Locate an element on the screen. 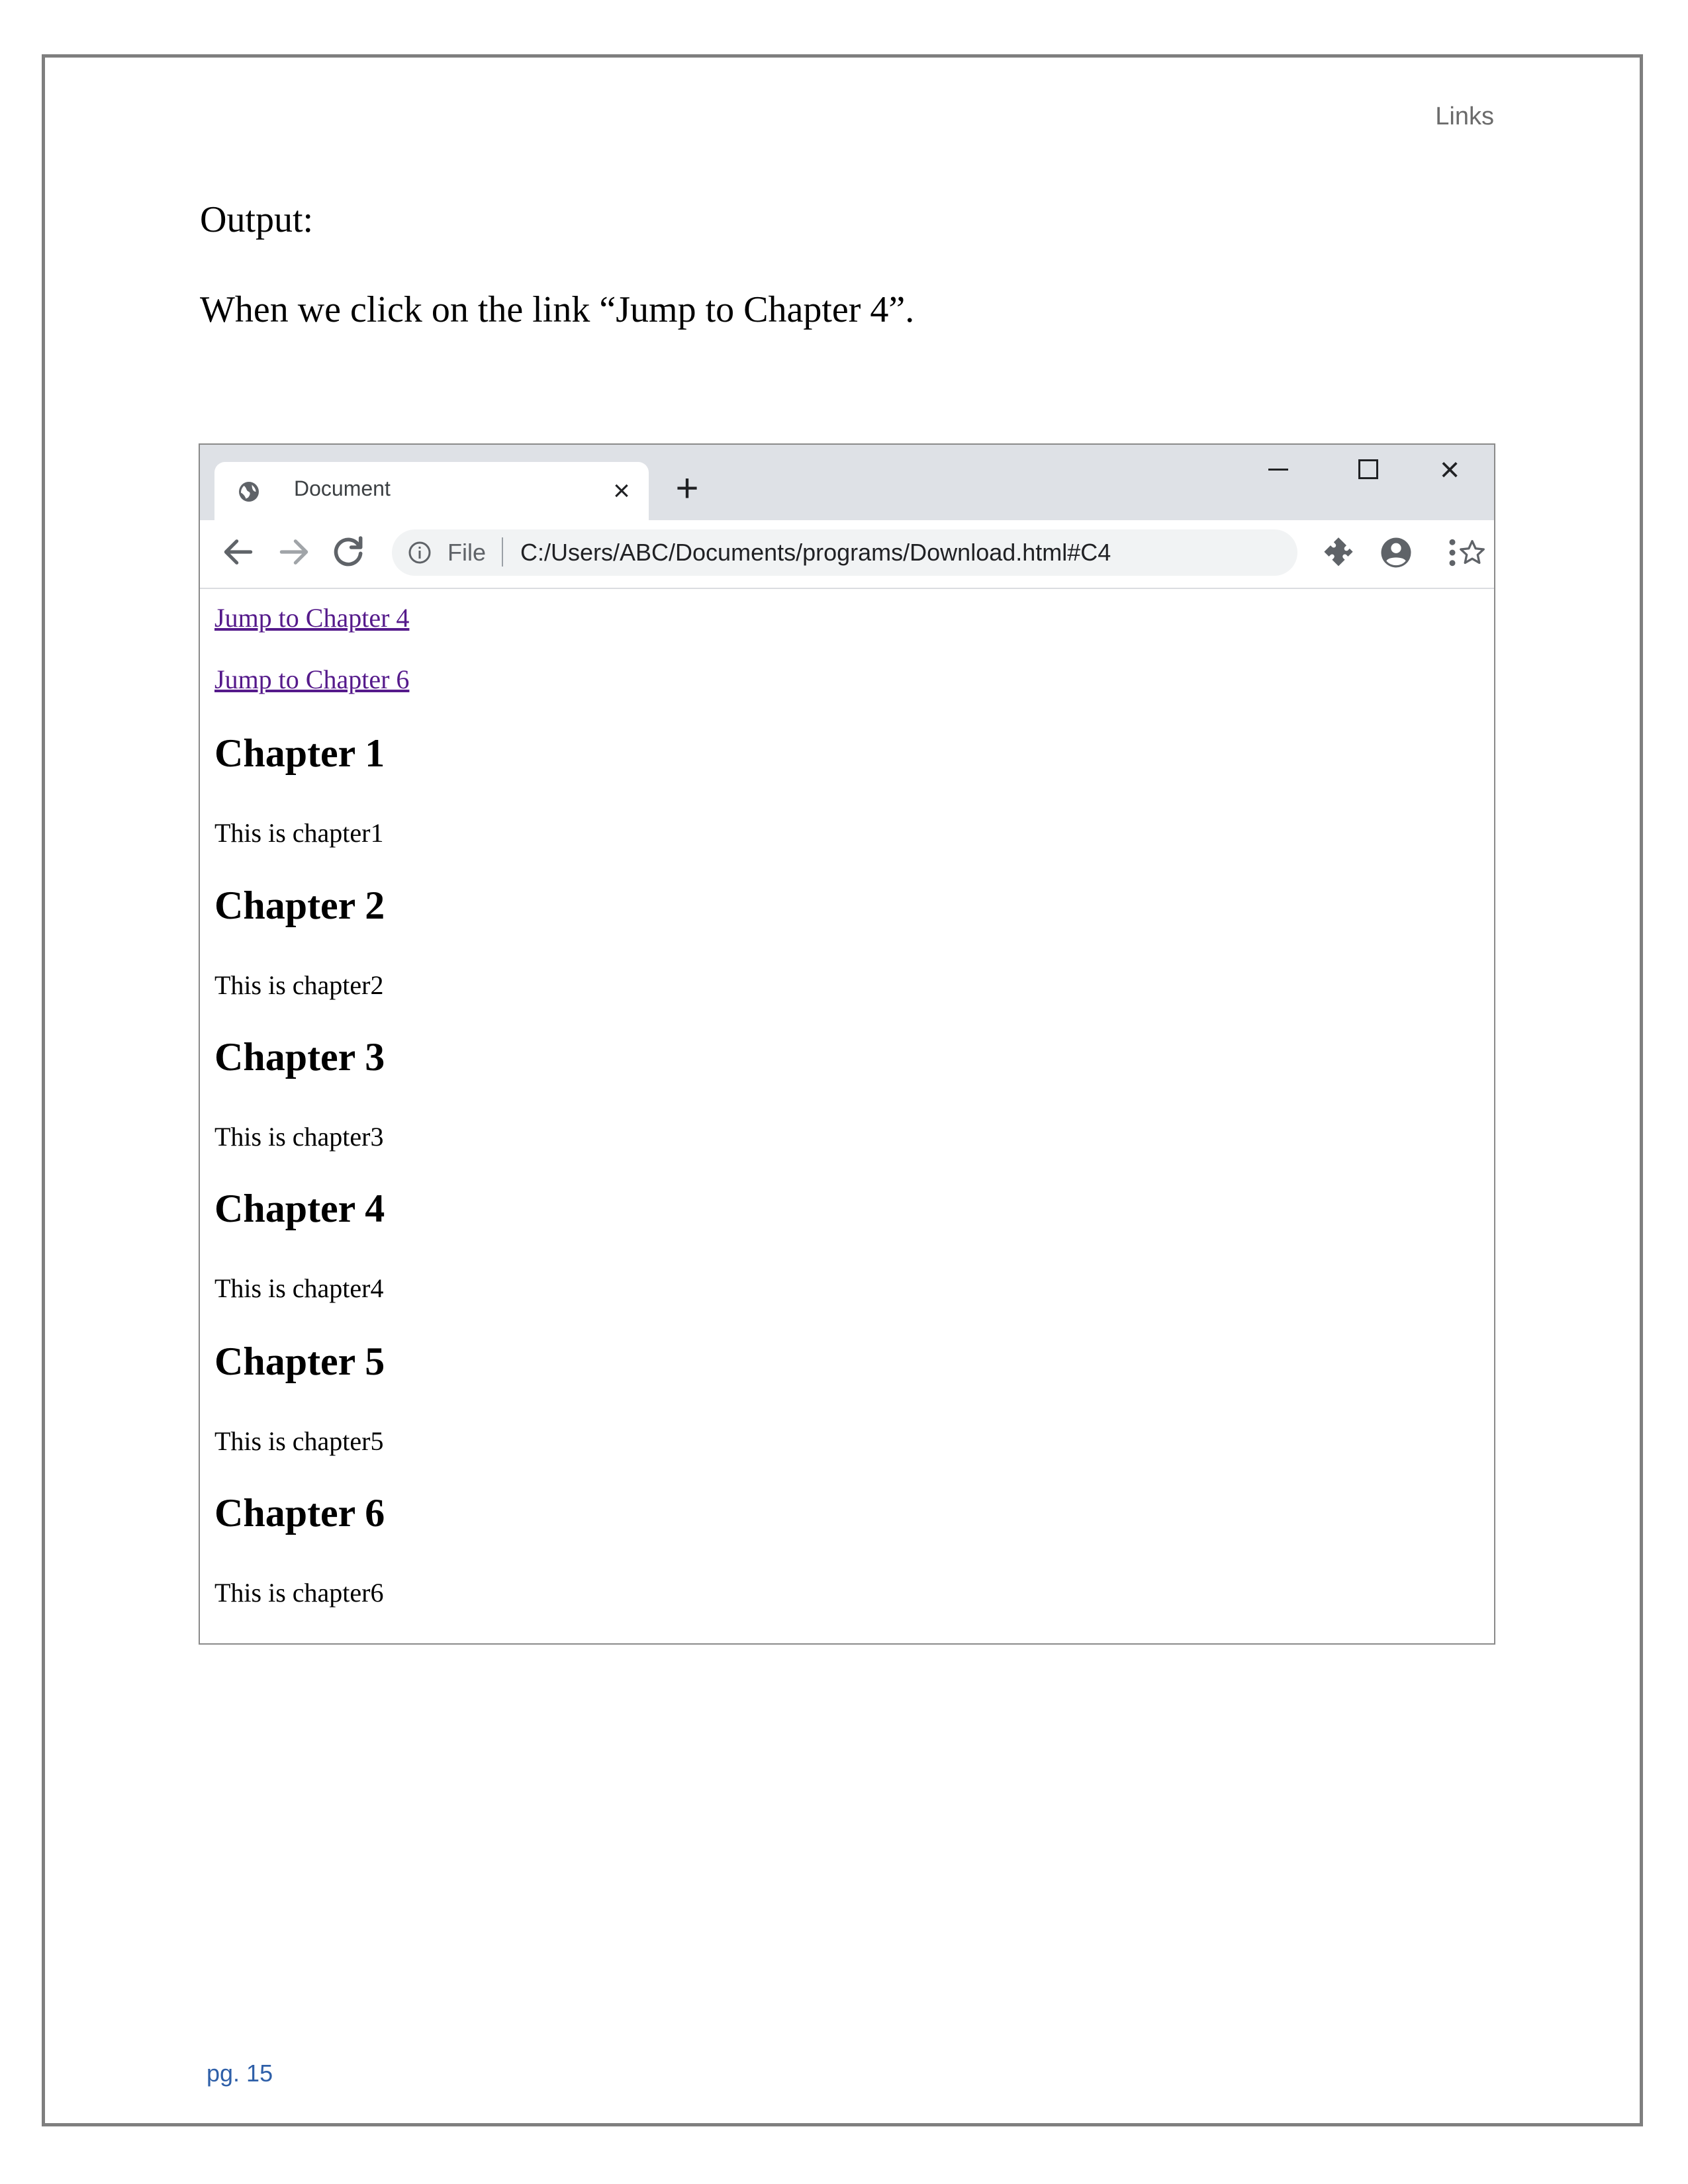 Image resolution: width=1688 pixels, height=2184 pixels. profile-icon is located at coordinates (1396, 552).